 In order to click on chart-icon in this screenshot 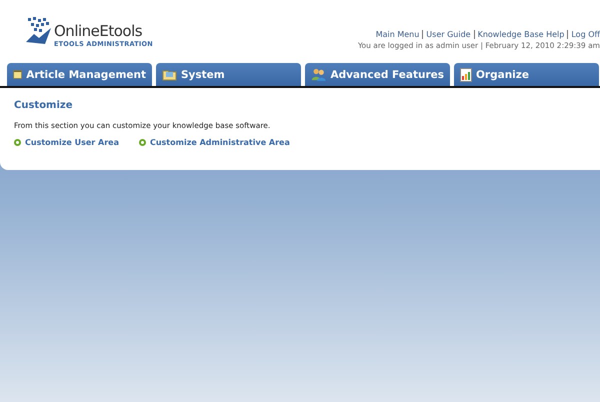, I will do `click(466, 75)`.